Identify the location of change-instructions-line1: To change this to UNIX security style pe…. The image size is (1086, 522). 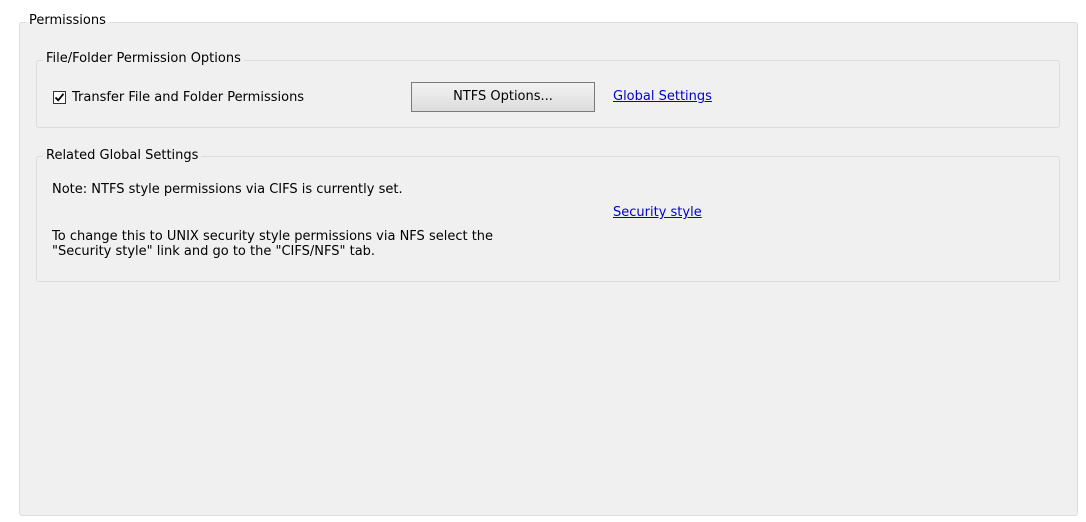
(273, 236).